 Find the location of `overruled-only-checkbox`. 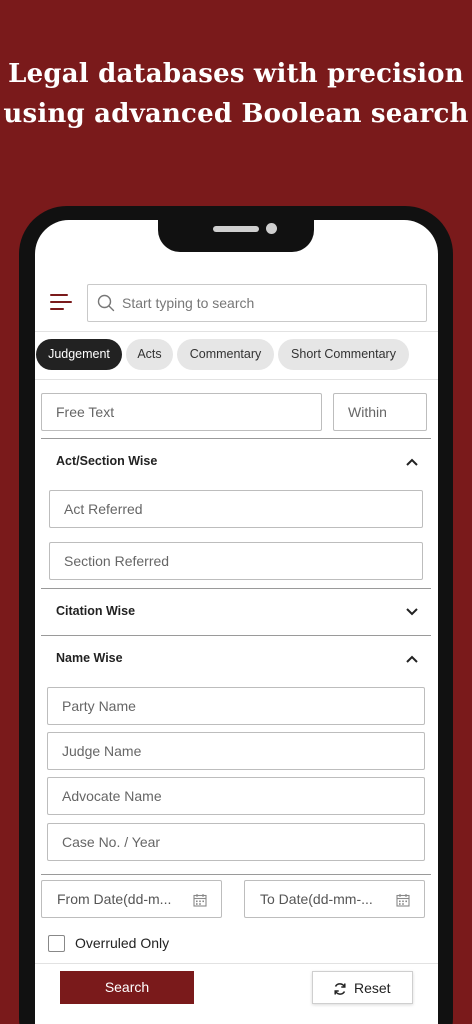

overruled-only-checkbox is located at coordinates (56, 943).